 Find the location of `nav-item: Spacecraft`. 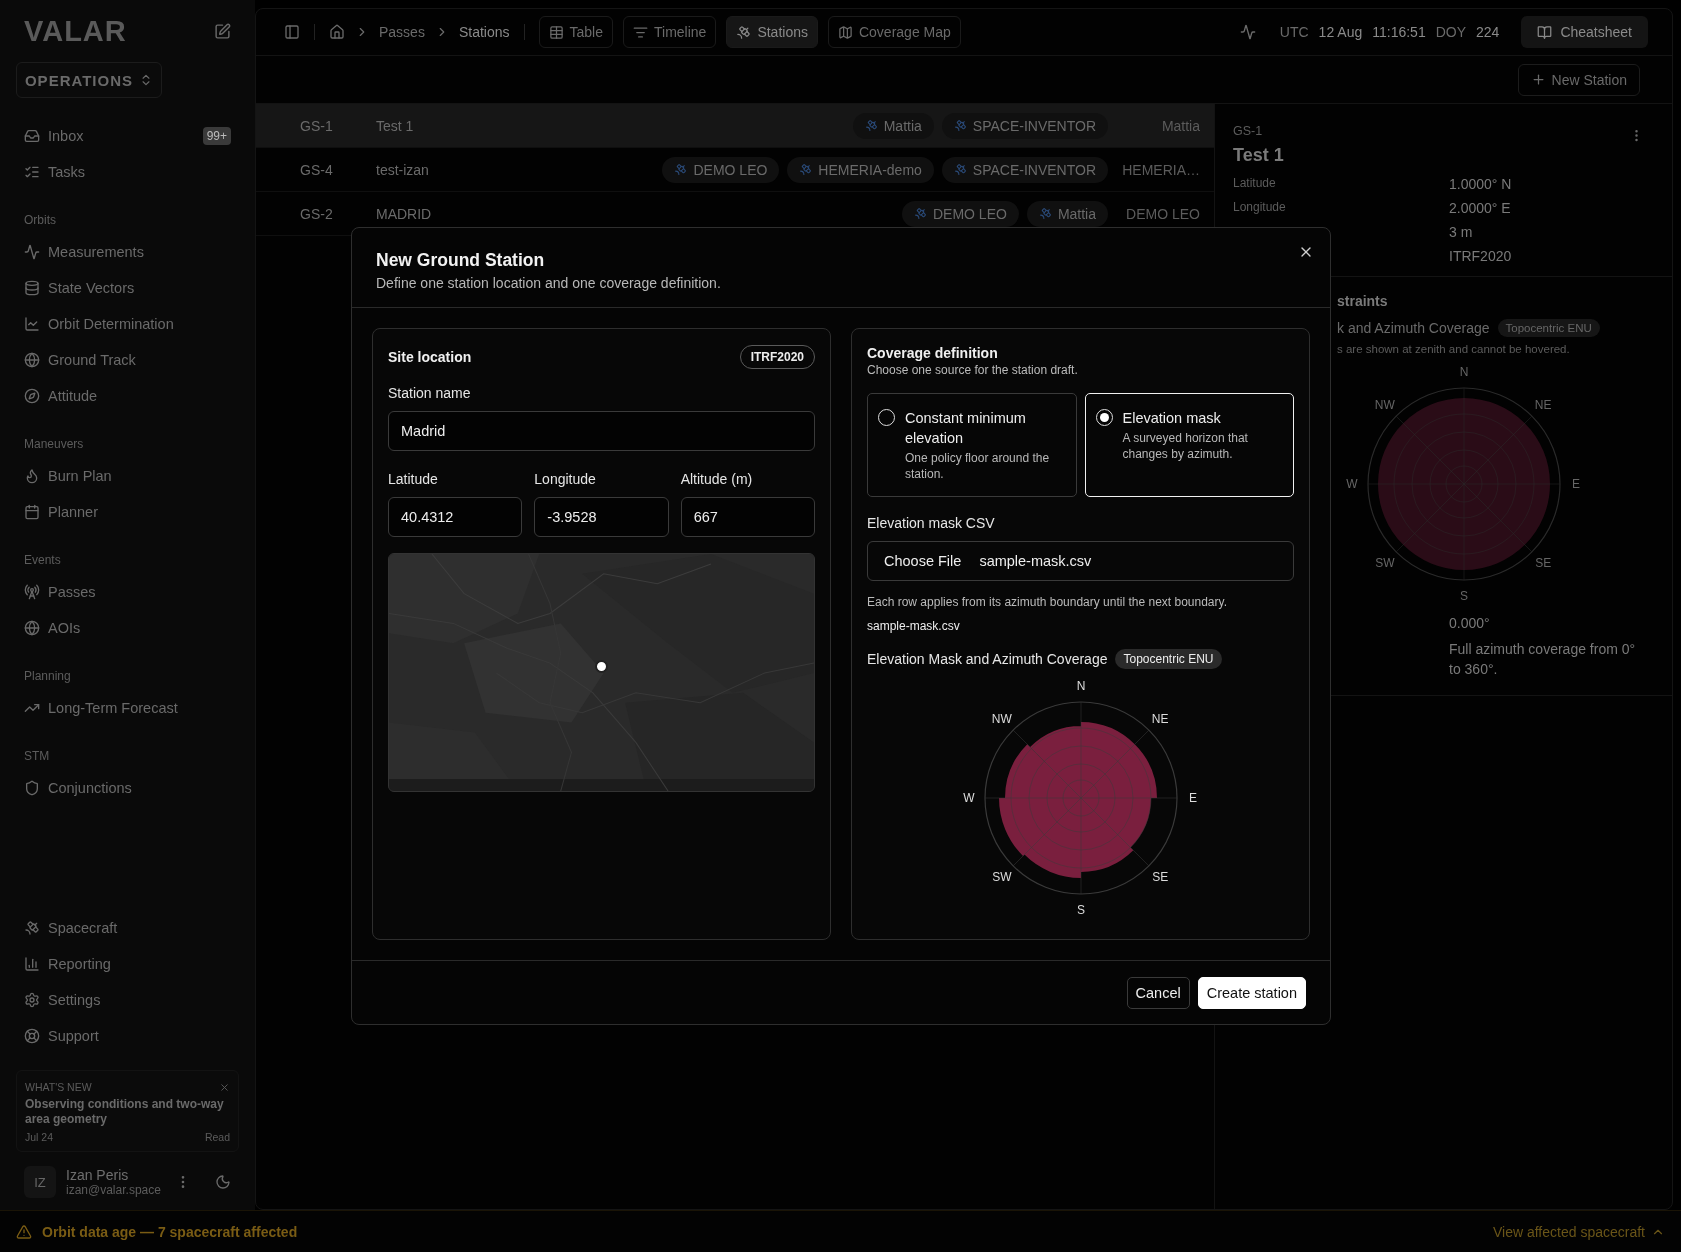

nav-item: Spacecraft is located at coordinates (127, 928).